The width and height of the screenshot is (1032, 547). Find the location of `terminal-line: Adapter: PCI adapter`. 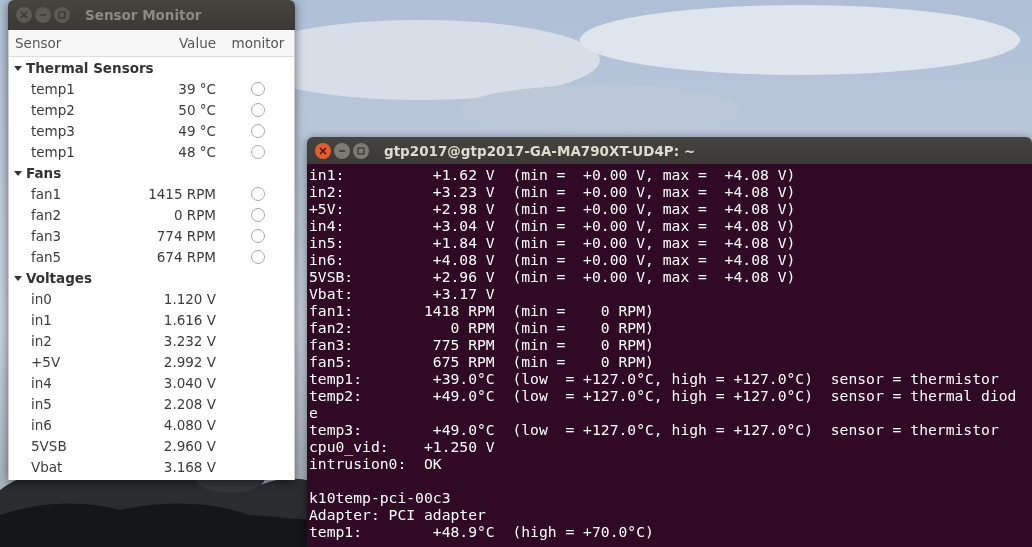

terminal-line: Adapter: PCI adapter is located at coordinates (398, 514).